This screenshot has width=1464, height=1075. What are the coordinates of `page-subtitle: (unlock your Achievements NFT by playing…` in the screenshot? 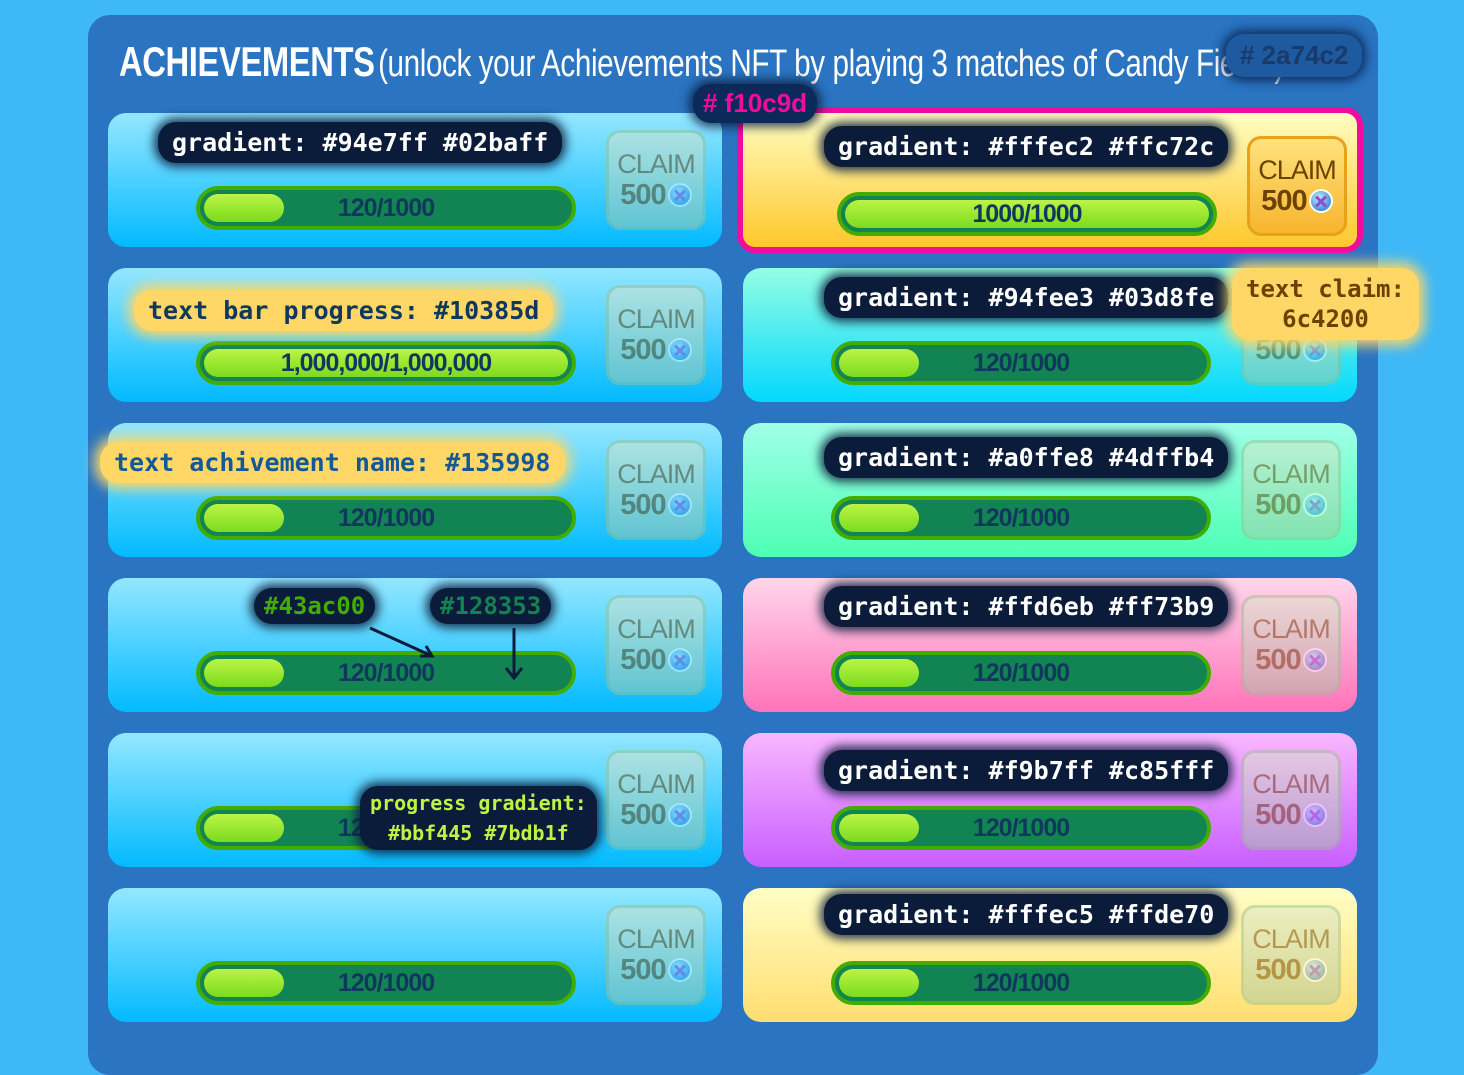 It's located at (831, 64).